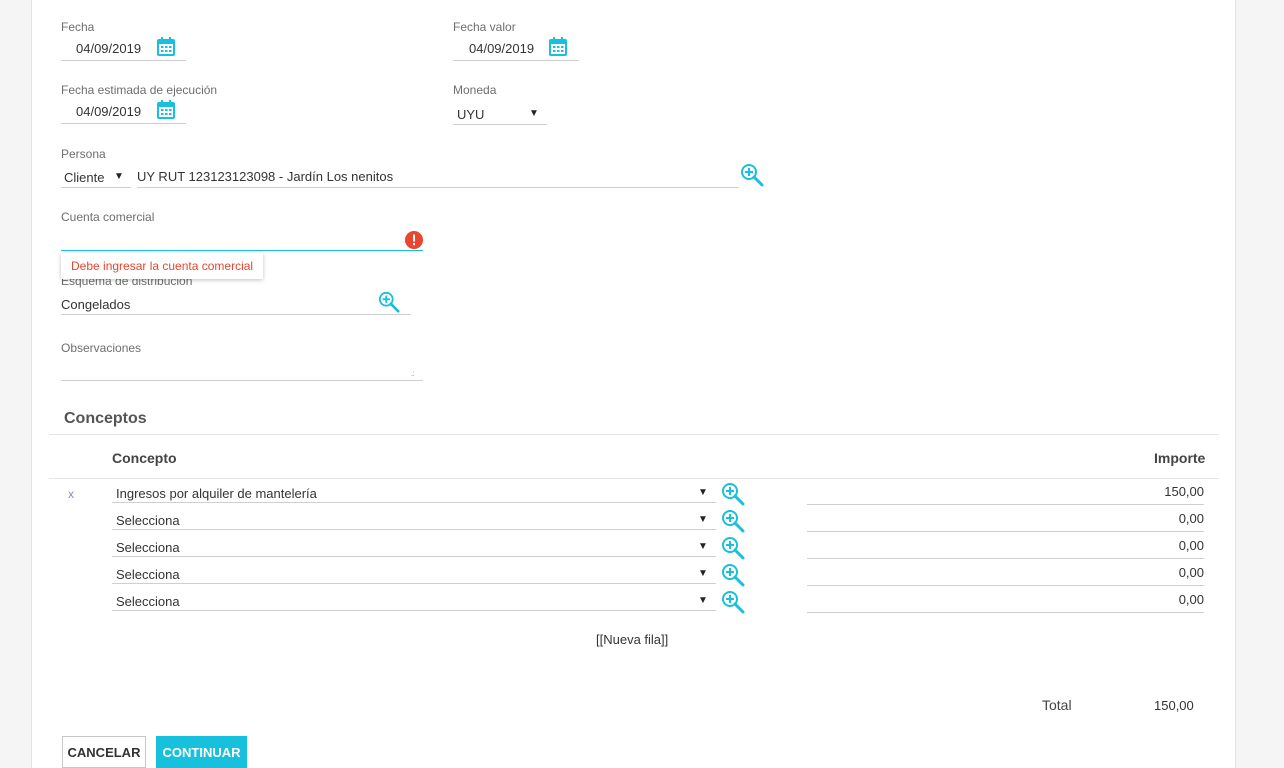 This screenshot has width=1284, height=768. What do you see at coordinates (634, 478) in the screenshot?
I see `table-header-divider` at bounding box center [634, 478].